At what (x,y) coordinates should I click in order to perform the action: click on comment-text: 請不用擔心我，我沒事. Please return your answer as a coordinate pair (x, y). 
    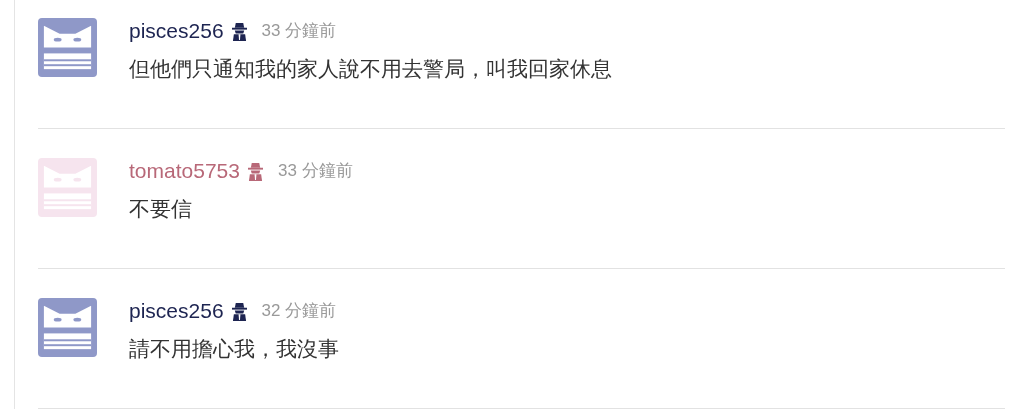
    Looking at the image, I should click on (234, 349).